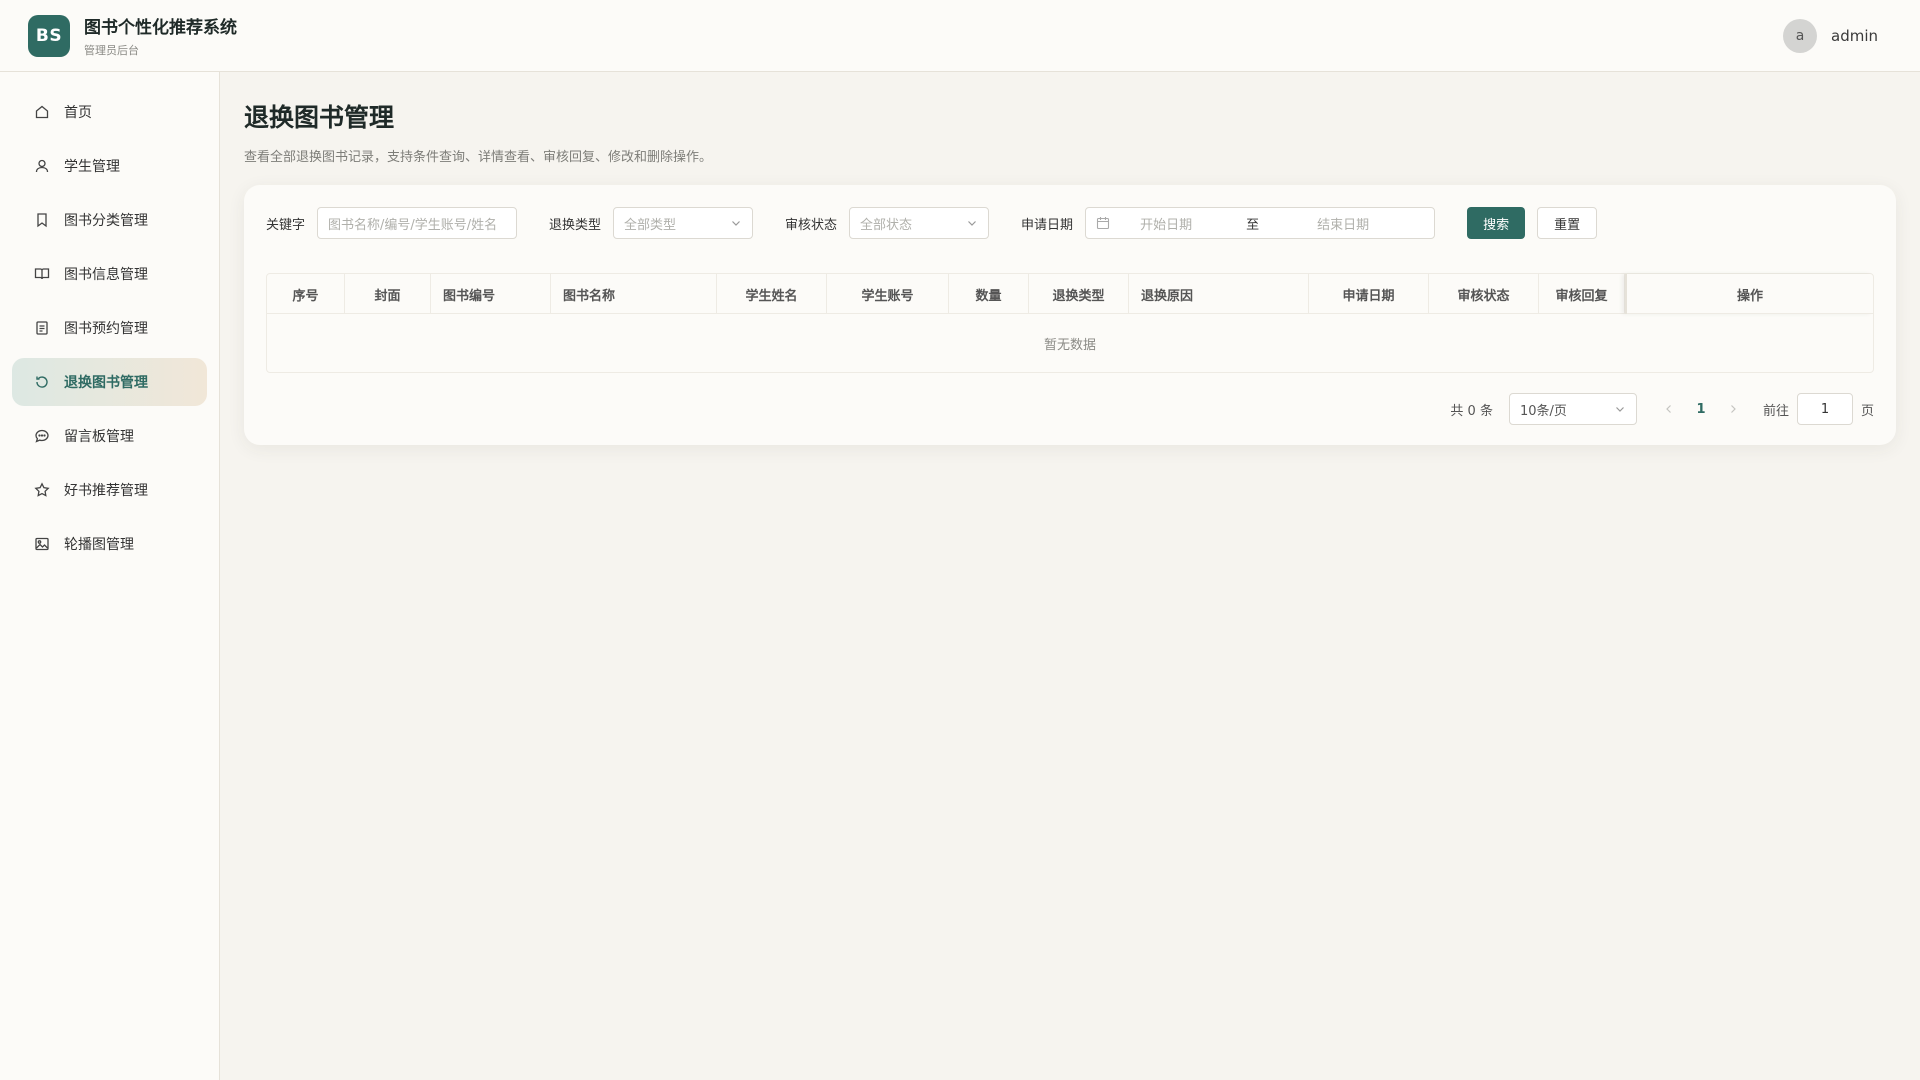 The width and height of the screenshot is (1920, 1080). I want to click on col-review-reply: 审核回复, so click(1582, 294).